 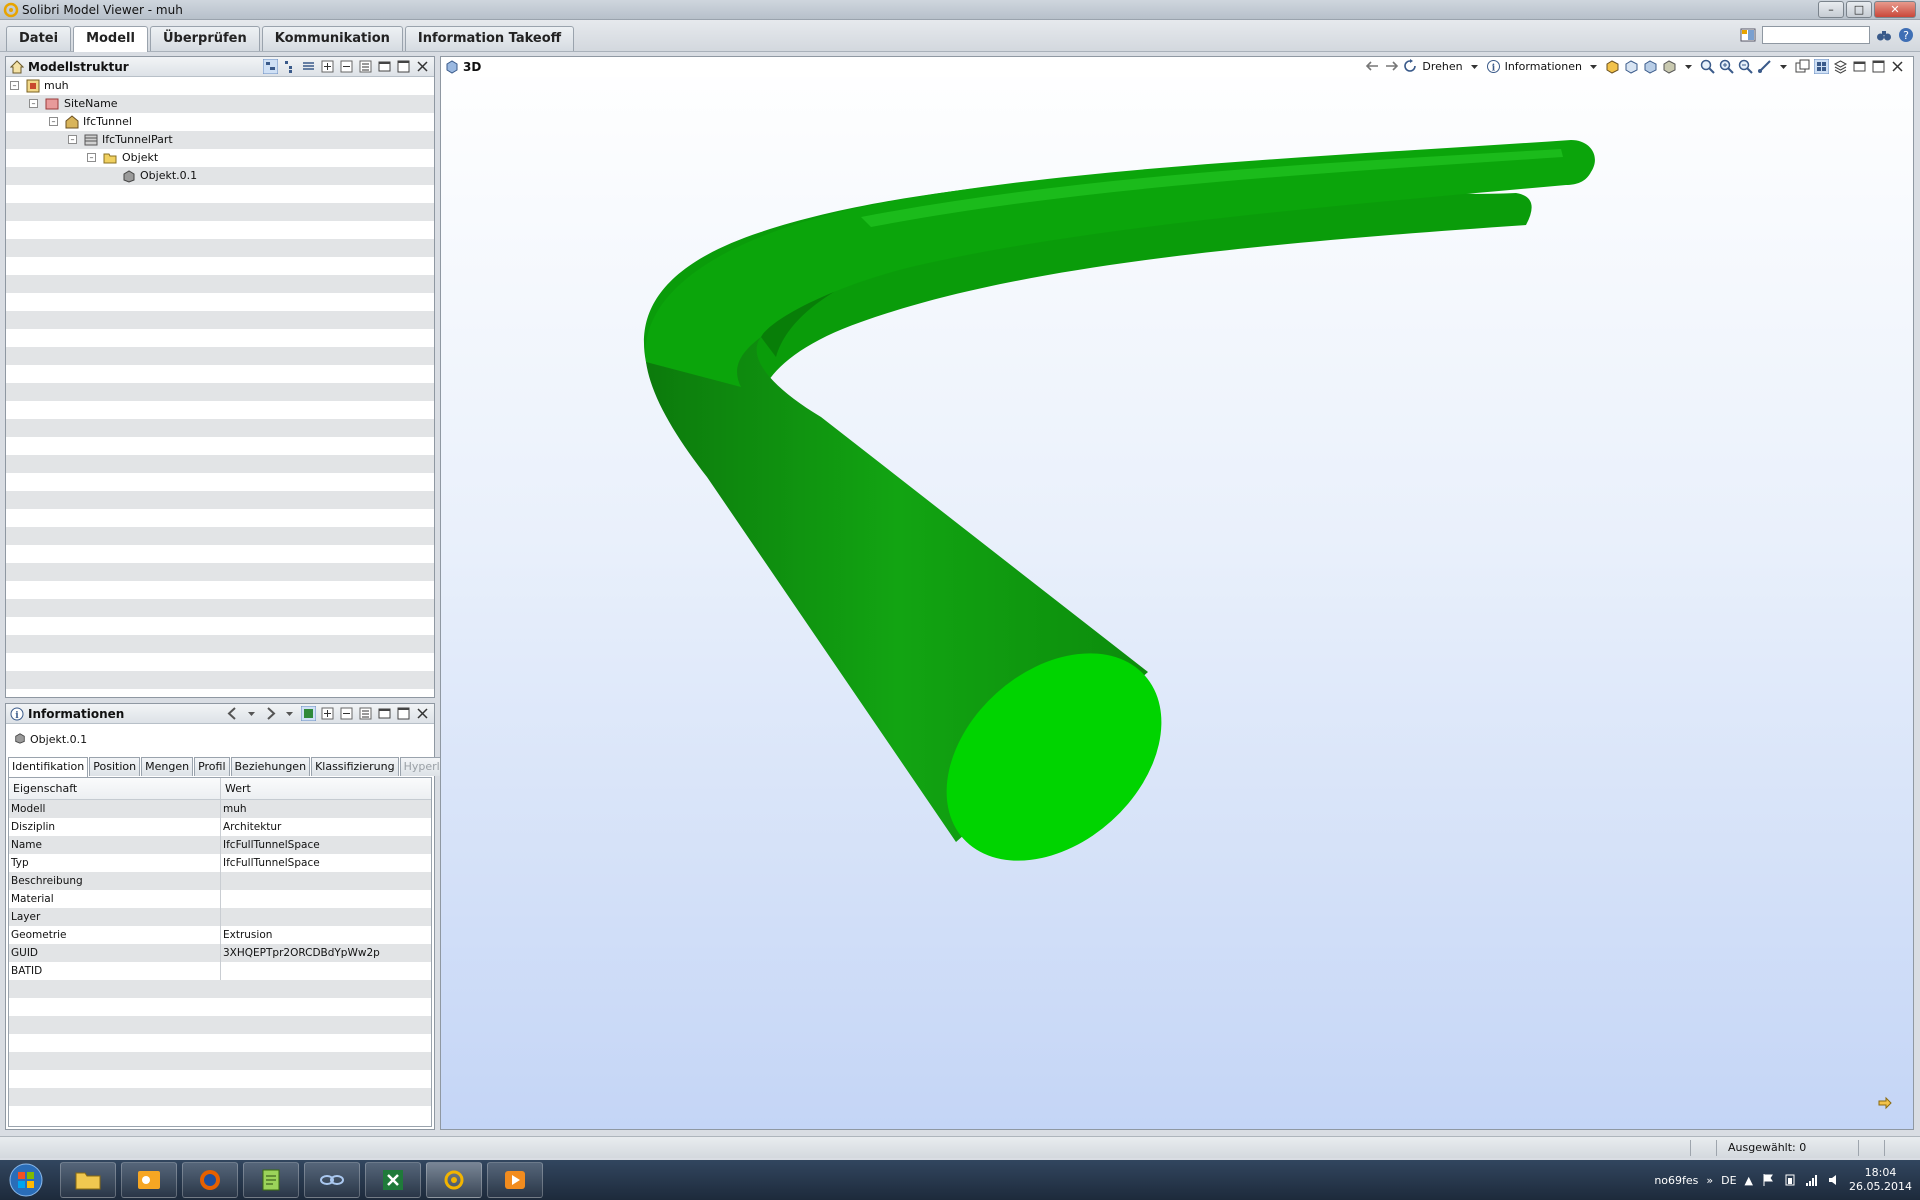 What do you see at coordinates (220, 935) in the screenshot?
I see `table-row: Geometrie Extrusion` at bounding box center [220, 935].